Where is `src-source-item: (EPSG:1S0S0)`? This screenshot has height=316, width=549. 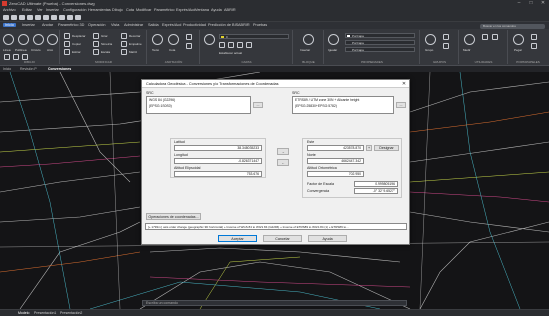 src-source-item: (EPSG:1S0S0) is located at coordinates (198, 106).